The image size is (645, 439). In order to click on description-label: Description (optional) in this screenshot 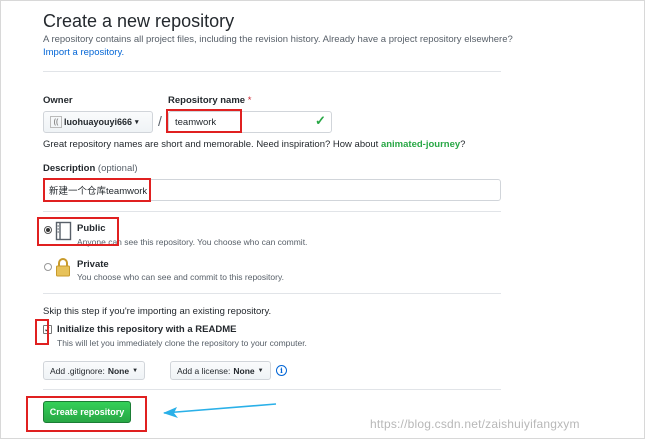, I will do `click(90, 168)`.